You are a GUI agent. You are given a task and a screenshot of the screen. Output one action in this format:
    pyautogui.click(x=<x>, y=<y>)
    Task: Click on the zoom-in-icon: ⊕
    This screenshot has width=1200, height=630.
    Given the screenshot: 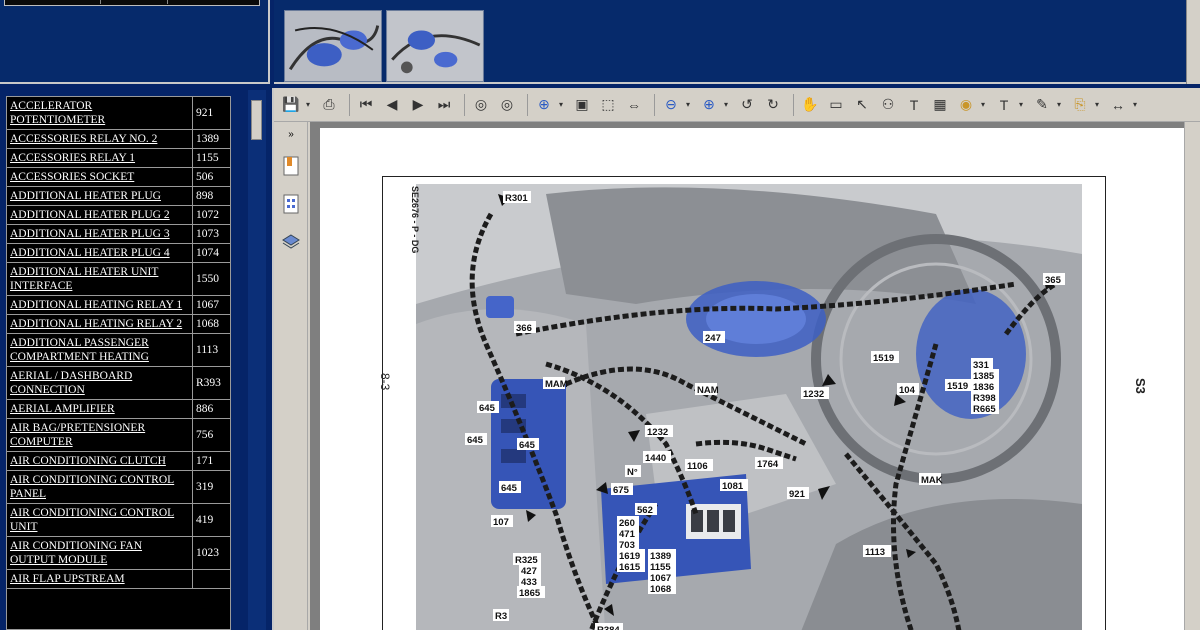 What is the action you would take?
    pyautogui.click(x=544, y=105)
    